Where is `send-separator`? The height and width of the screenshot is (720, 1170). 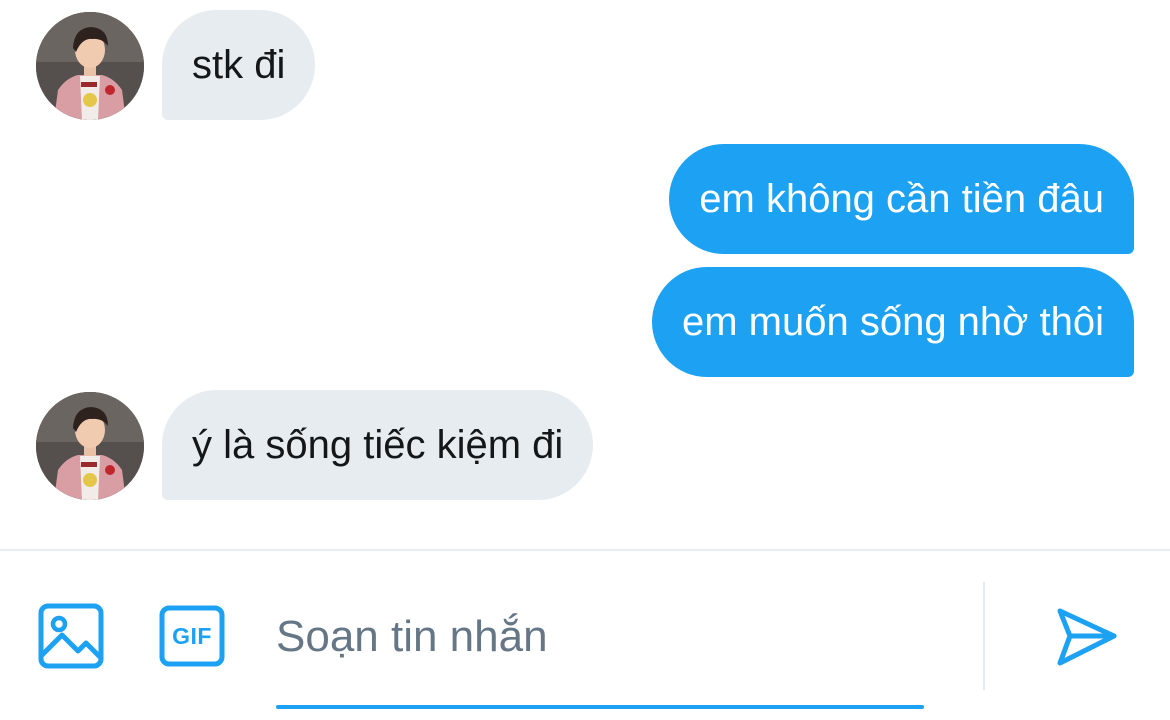 send-separator is located at coordinates (984, 636).